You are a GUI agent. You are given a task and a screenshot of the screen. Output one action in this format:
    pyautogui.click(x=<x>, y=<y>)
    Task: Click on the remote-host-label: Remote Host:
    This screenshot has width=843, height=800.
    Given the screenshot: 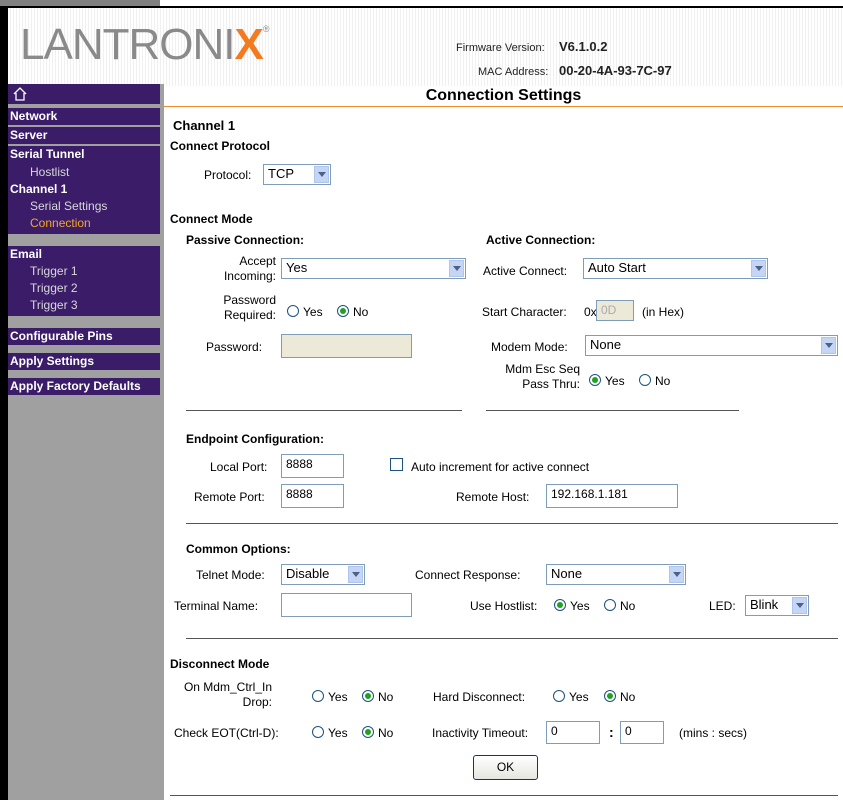 What is the action you would take?
    pyautogui.click(x=493, y=497)
    